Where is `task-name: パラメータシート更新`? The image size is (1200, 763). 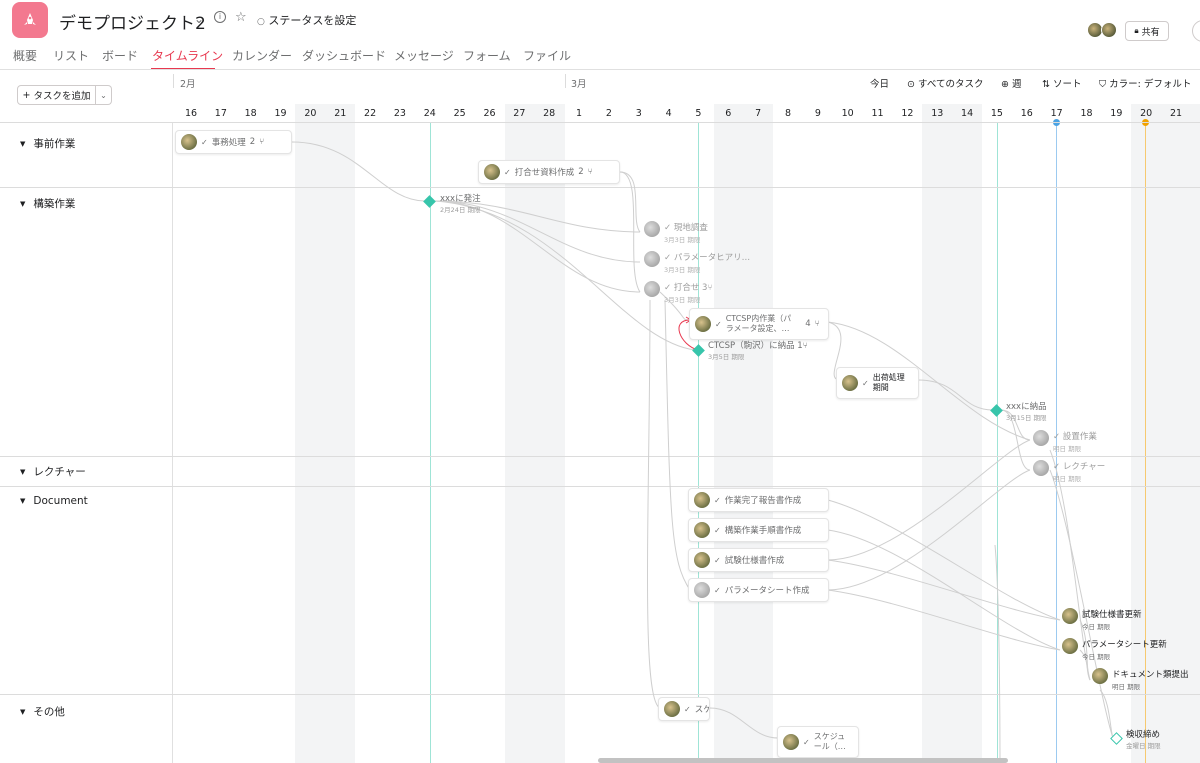 task-name: パラメータシート更新 is located at coordinates (1124, 645).